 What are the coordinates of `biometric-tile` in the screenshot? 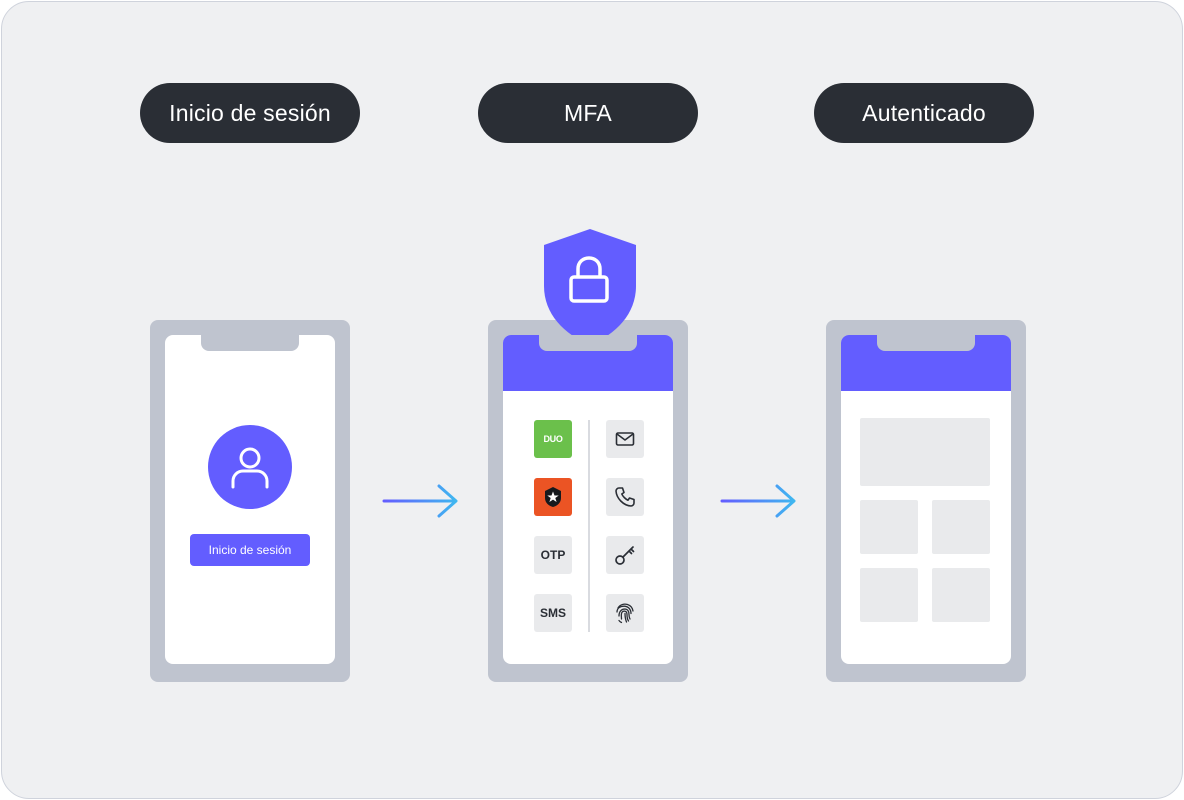 It's located at (625, 613).